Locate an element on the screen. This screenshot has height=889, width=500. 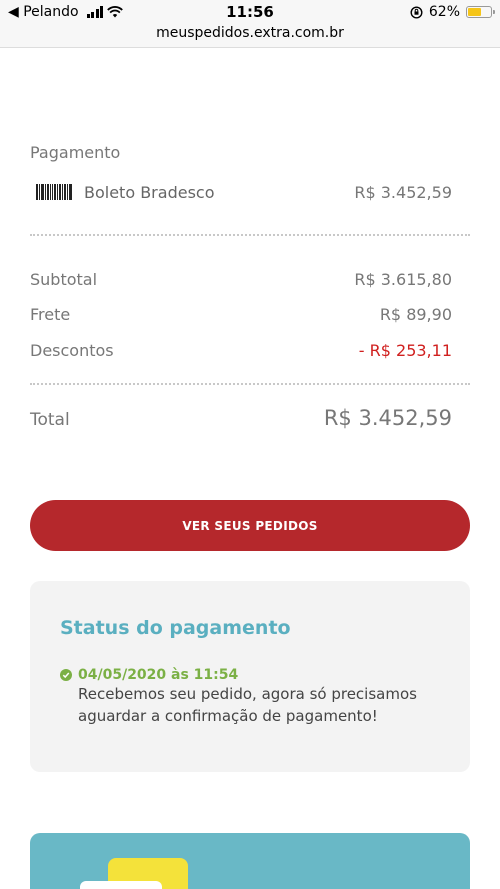
status-title: Status do pagamento is located at coordinates (175, 628).